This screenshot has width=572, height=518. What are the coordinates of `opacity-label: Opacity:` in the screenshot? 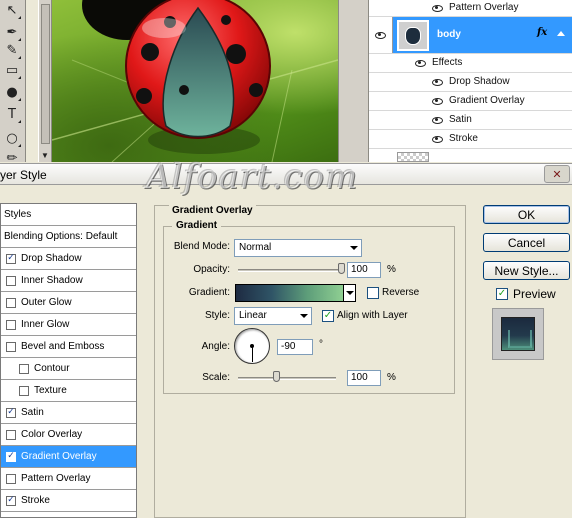 It's located at (211, 269).